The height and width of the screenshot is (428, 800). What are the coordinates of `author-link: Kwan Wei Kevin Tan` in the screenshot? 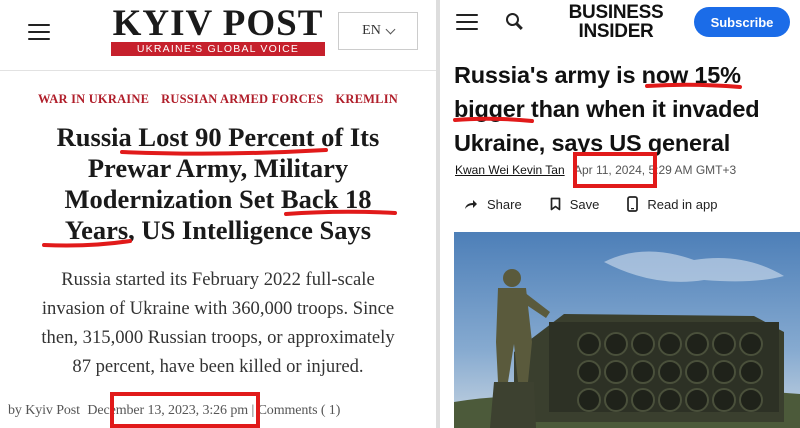 It's located at (510, 170).